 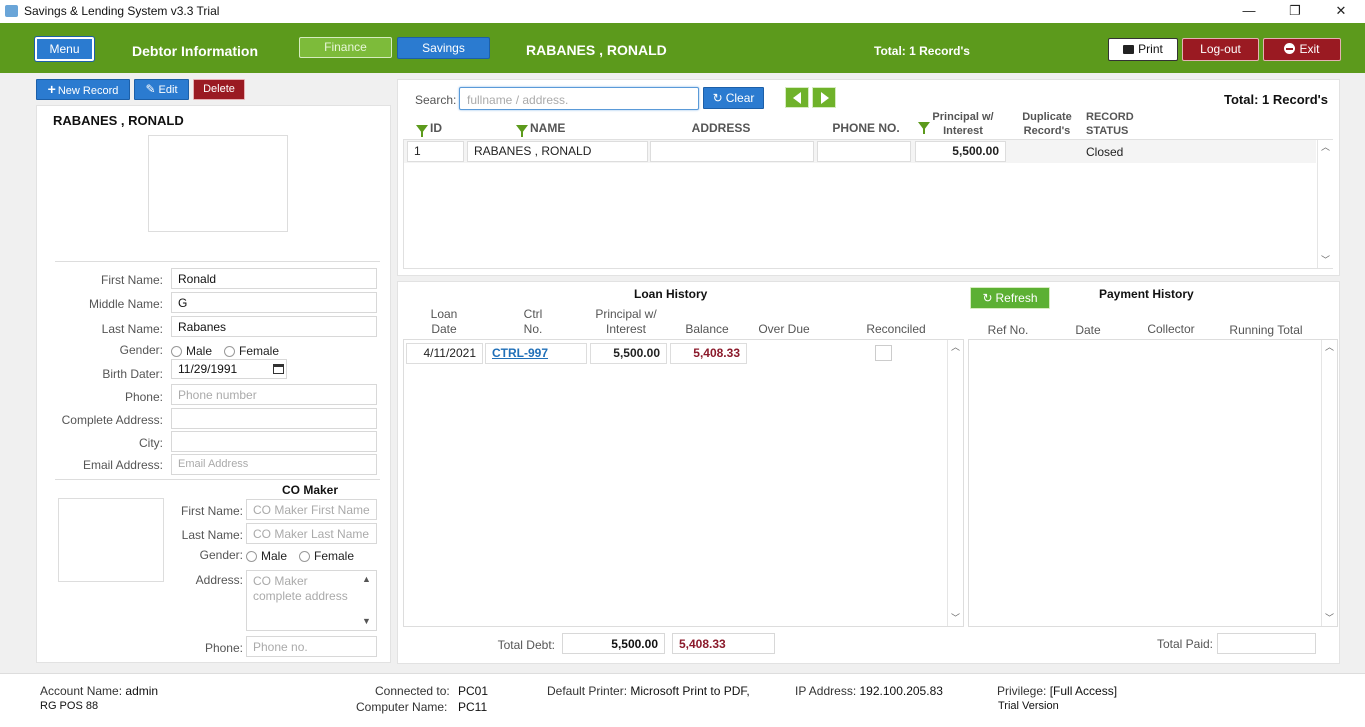 I want to click on finance-button: Finance, so click(x=345, y=47).